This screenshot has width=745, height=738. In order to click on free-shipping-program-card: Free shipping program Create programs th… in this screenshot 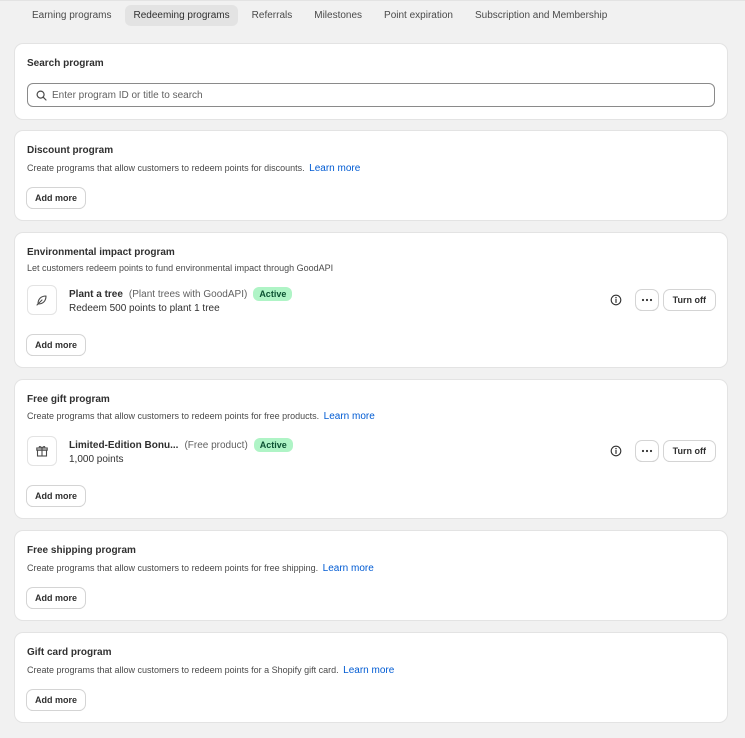, I will do `click(371, 575)`.